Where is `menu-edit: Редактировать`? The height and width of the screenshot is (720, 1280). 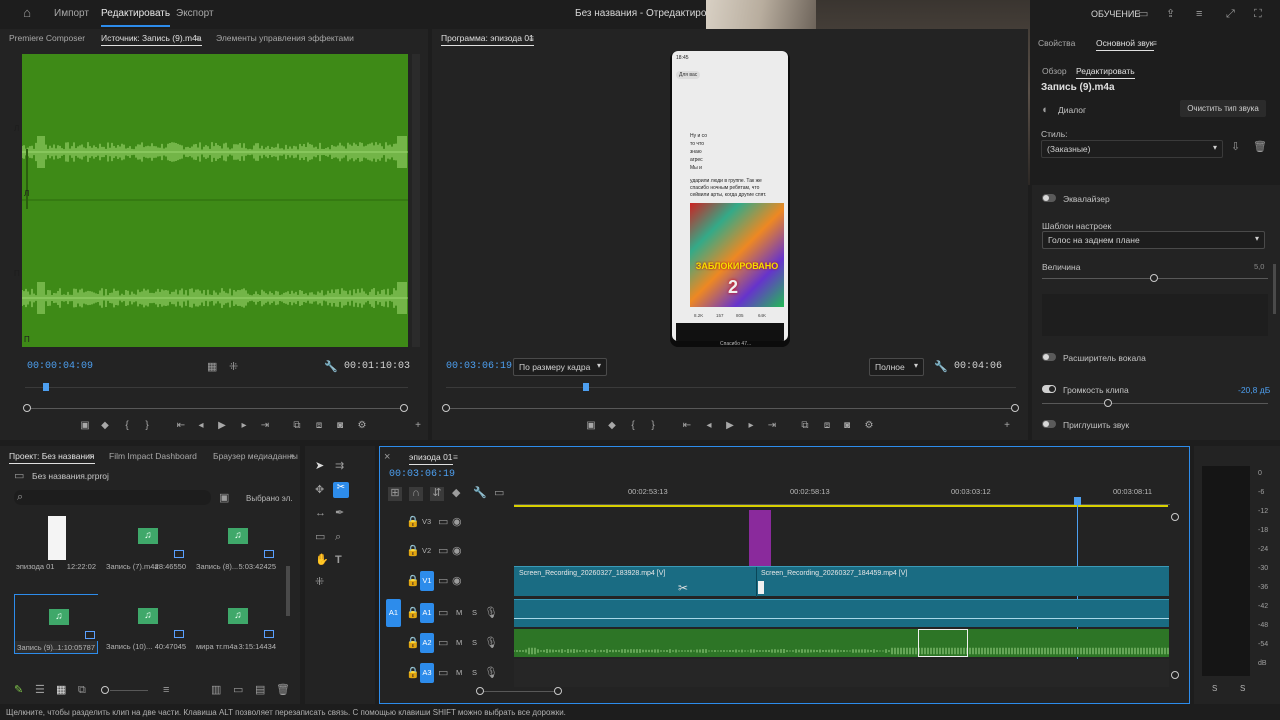 menu-edit: Редактировать is located at coordinates (136, 17).